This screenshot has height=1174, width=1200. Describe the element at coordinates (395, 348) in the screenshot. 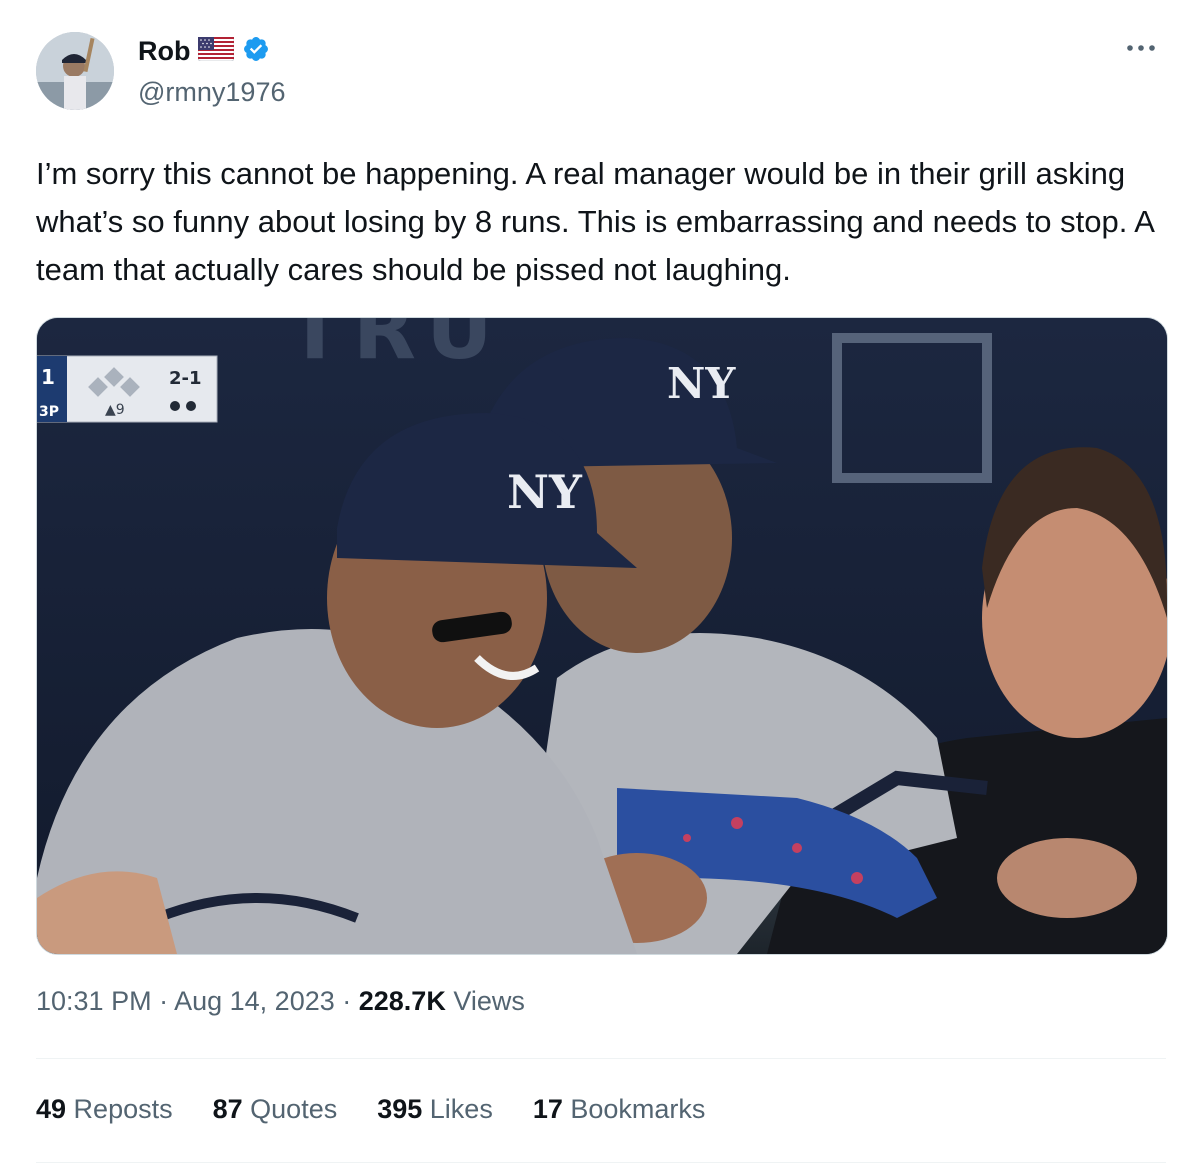

I see `background-sign-text: TRU` at that location.